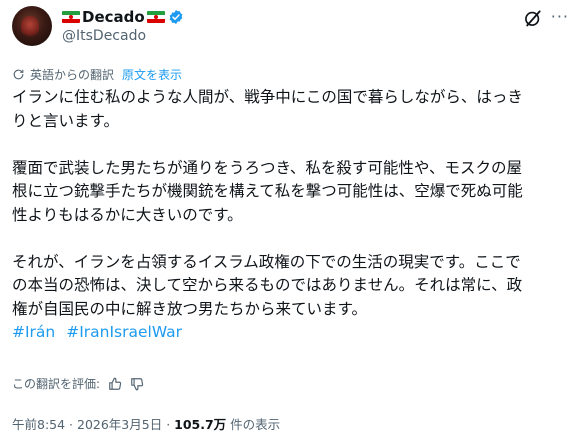  I want to click on tweet-line: イランに住む私のような人間が、戦争中にこの国で暮らしながら、はっき, so click(267, 97).